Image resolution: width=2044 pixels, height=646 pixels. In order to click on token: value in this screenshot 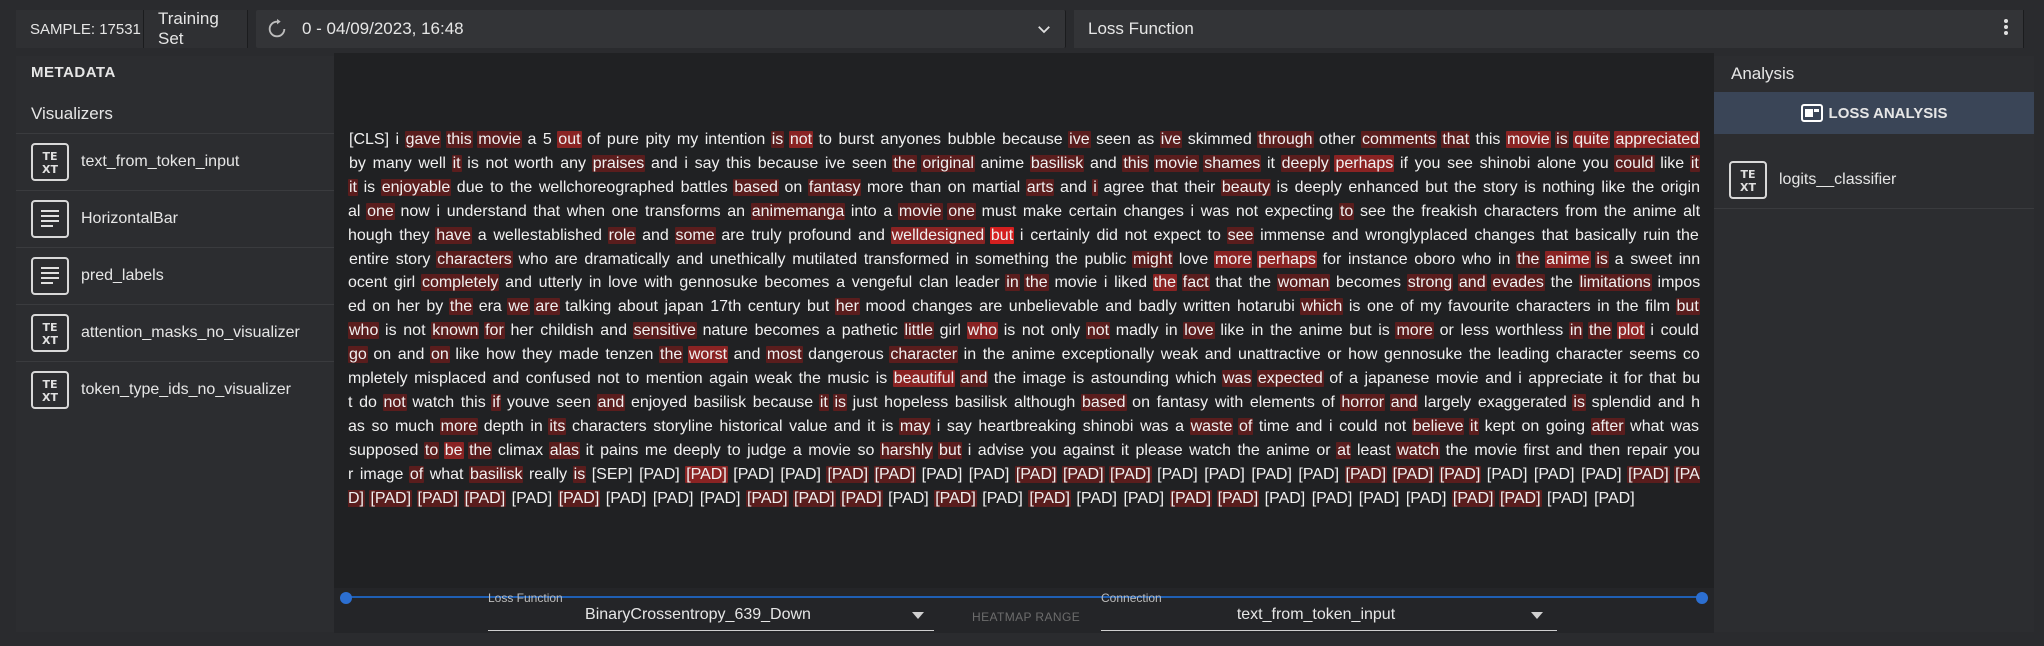, I will do `click(808, 426)`.